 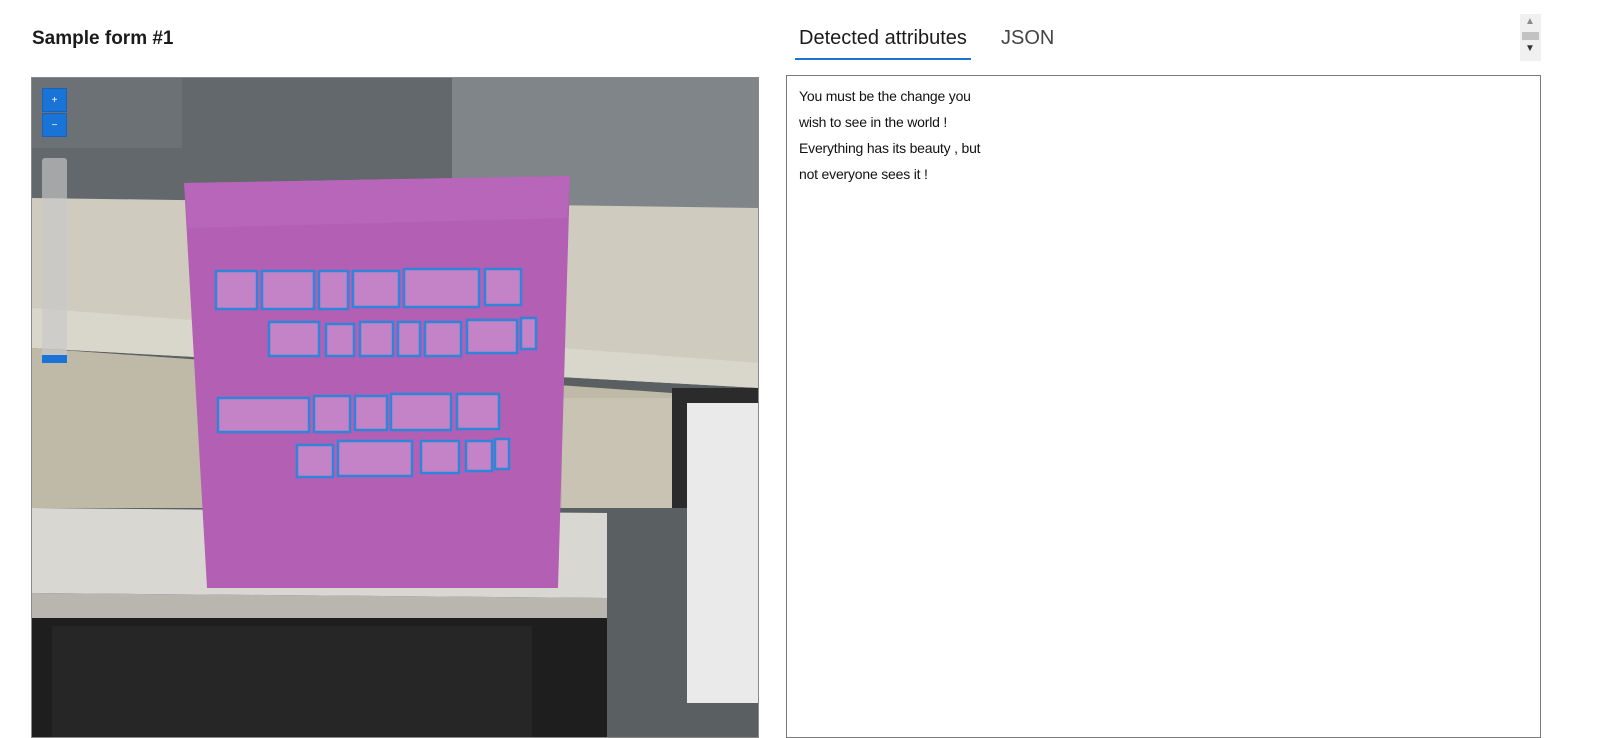 What do you see at coordinates (1530, 22) in the screenshot?
I see `scroll-up-arrow-icon: ▲` at bounding box center [1530, 22].